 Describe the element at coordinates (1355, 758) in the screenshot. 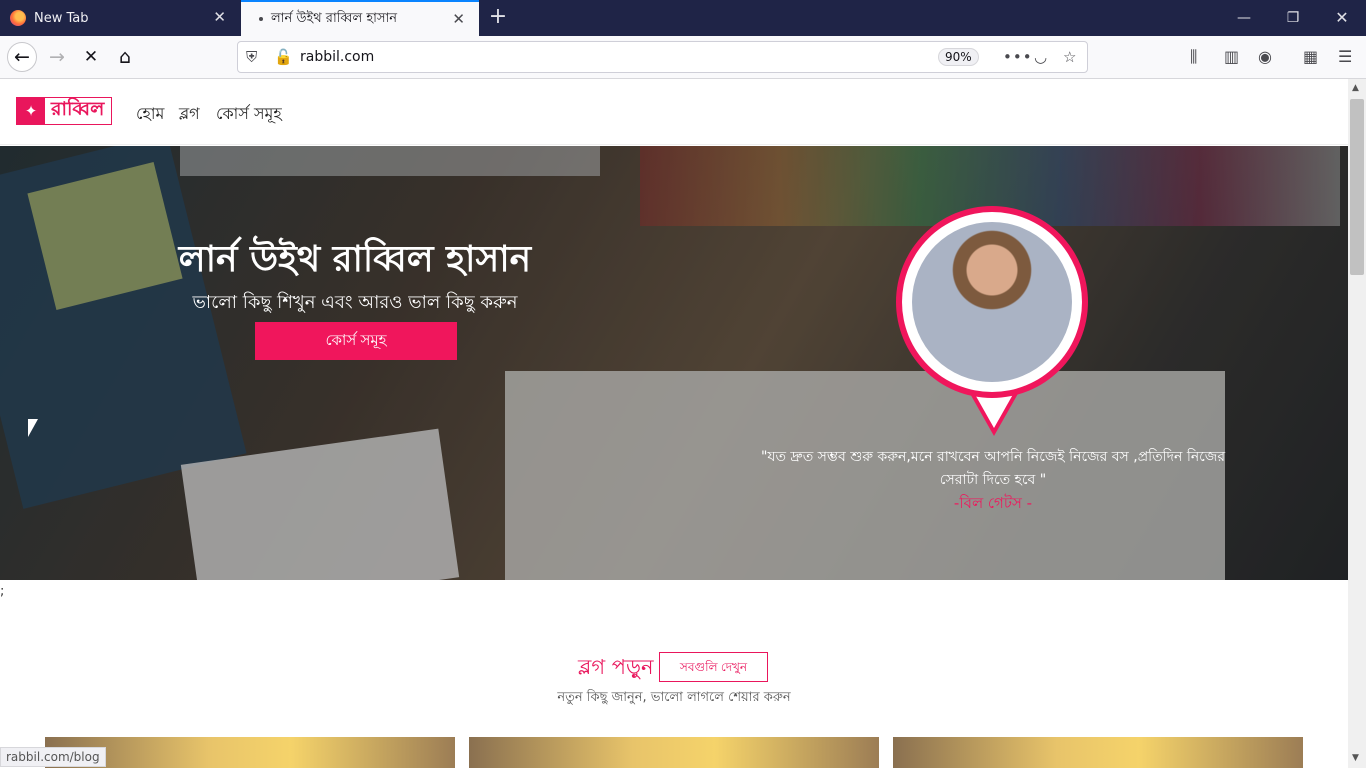

I see `scroll-down-icon: ▼` at that location.